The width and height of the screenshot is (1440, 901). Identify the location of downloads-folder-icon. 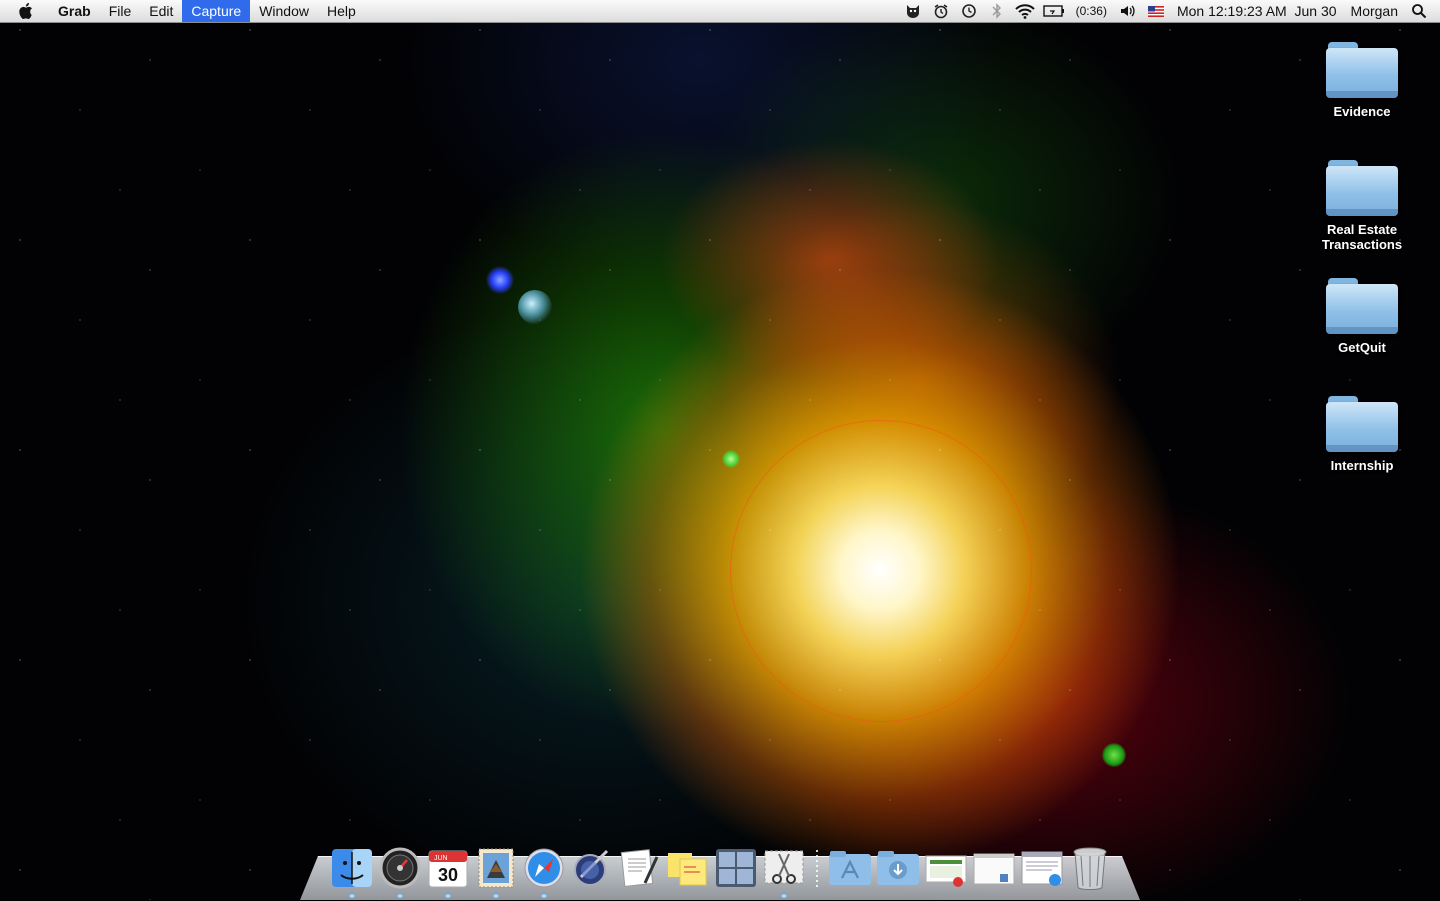
(898, 868).